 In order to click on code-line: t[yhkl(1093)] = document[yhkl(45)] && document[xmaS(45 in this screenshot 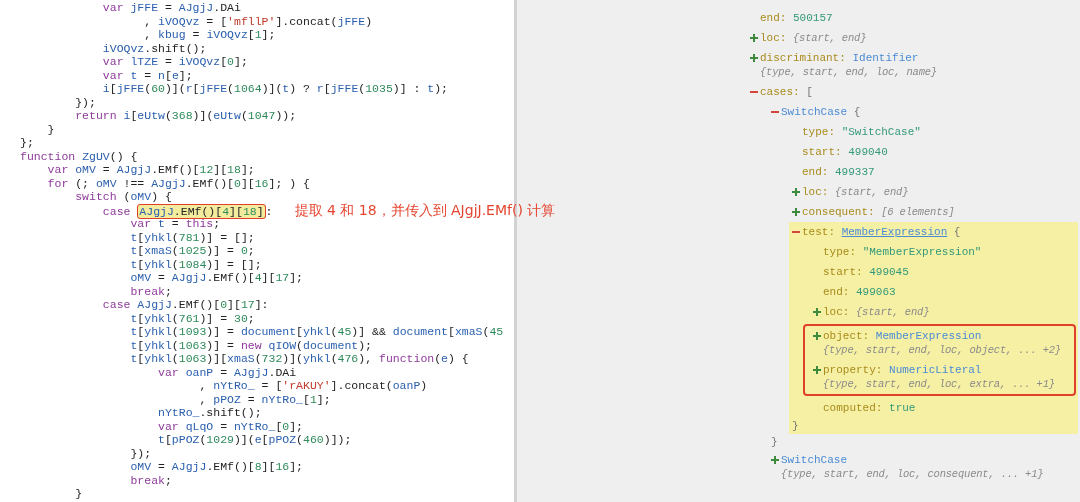, I will do `click(317, 331)`.